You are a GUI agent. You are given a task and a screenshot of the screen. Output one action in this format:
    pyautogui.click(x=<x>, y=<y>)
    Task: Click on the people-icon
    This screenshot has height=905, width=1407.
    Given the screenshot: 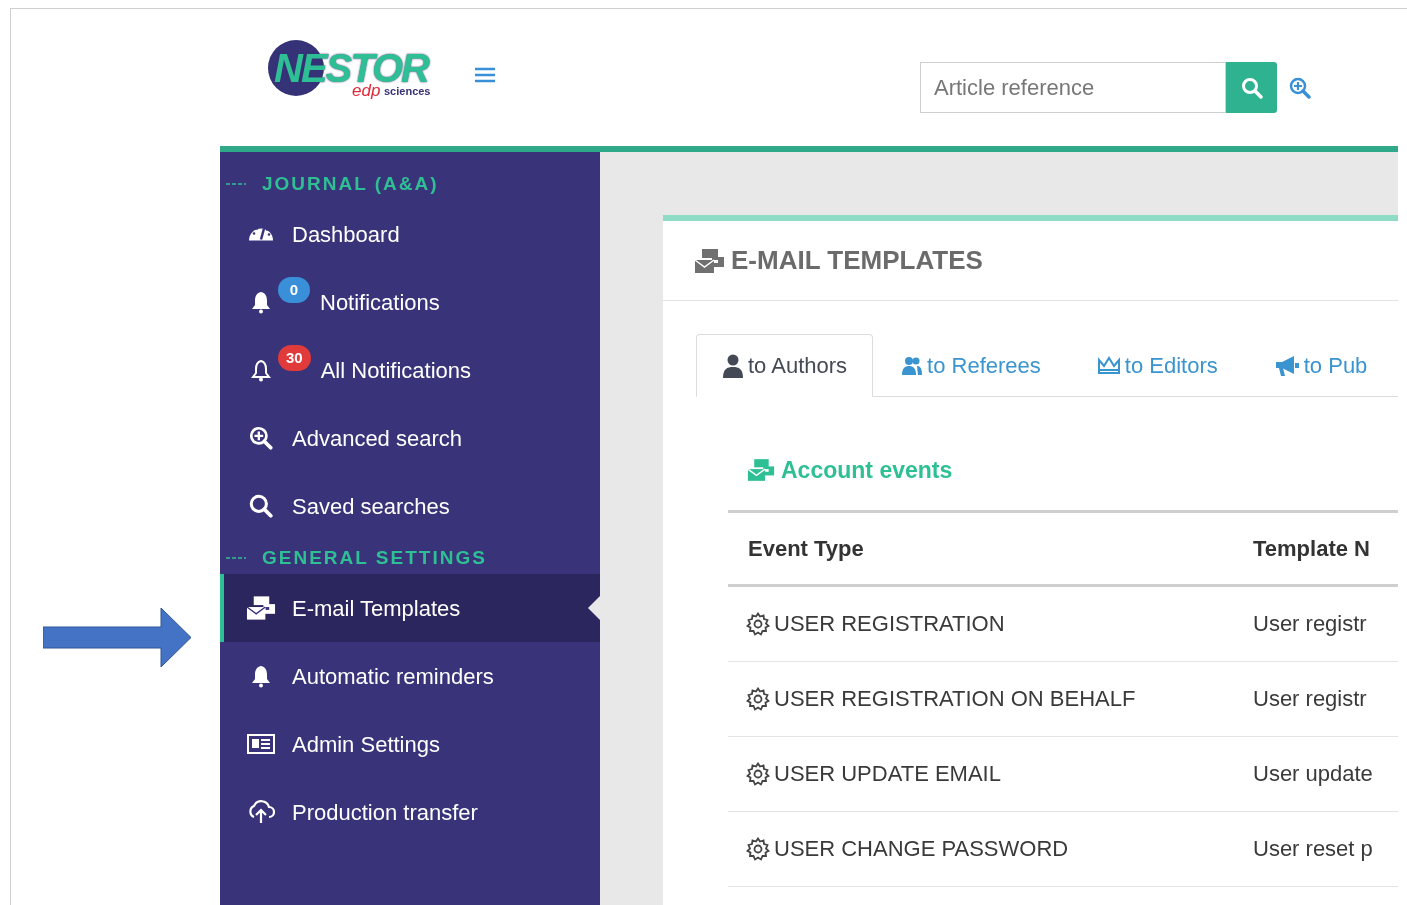 What is the action you would take?
    pyautogui.click(x=912, y=365)
    